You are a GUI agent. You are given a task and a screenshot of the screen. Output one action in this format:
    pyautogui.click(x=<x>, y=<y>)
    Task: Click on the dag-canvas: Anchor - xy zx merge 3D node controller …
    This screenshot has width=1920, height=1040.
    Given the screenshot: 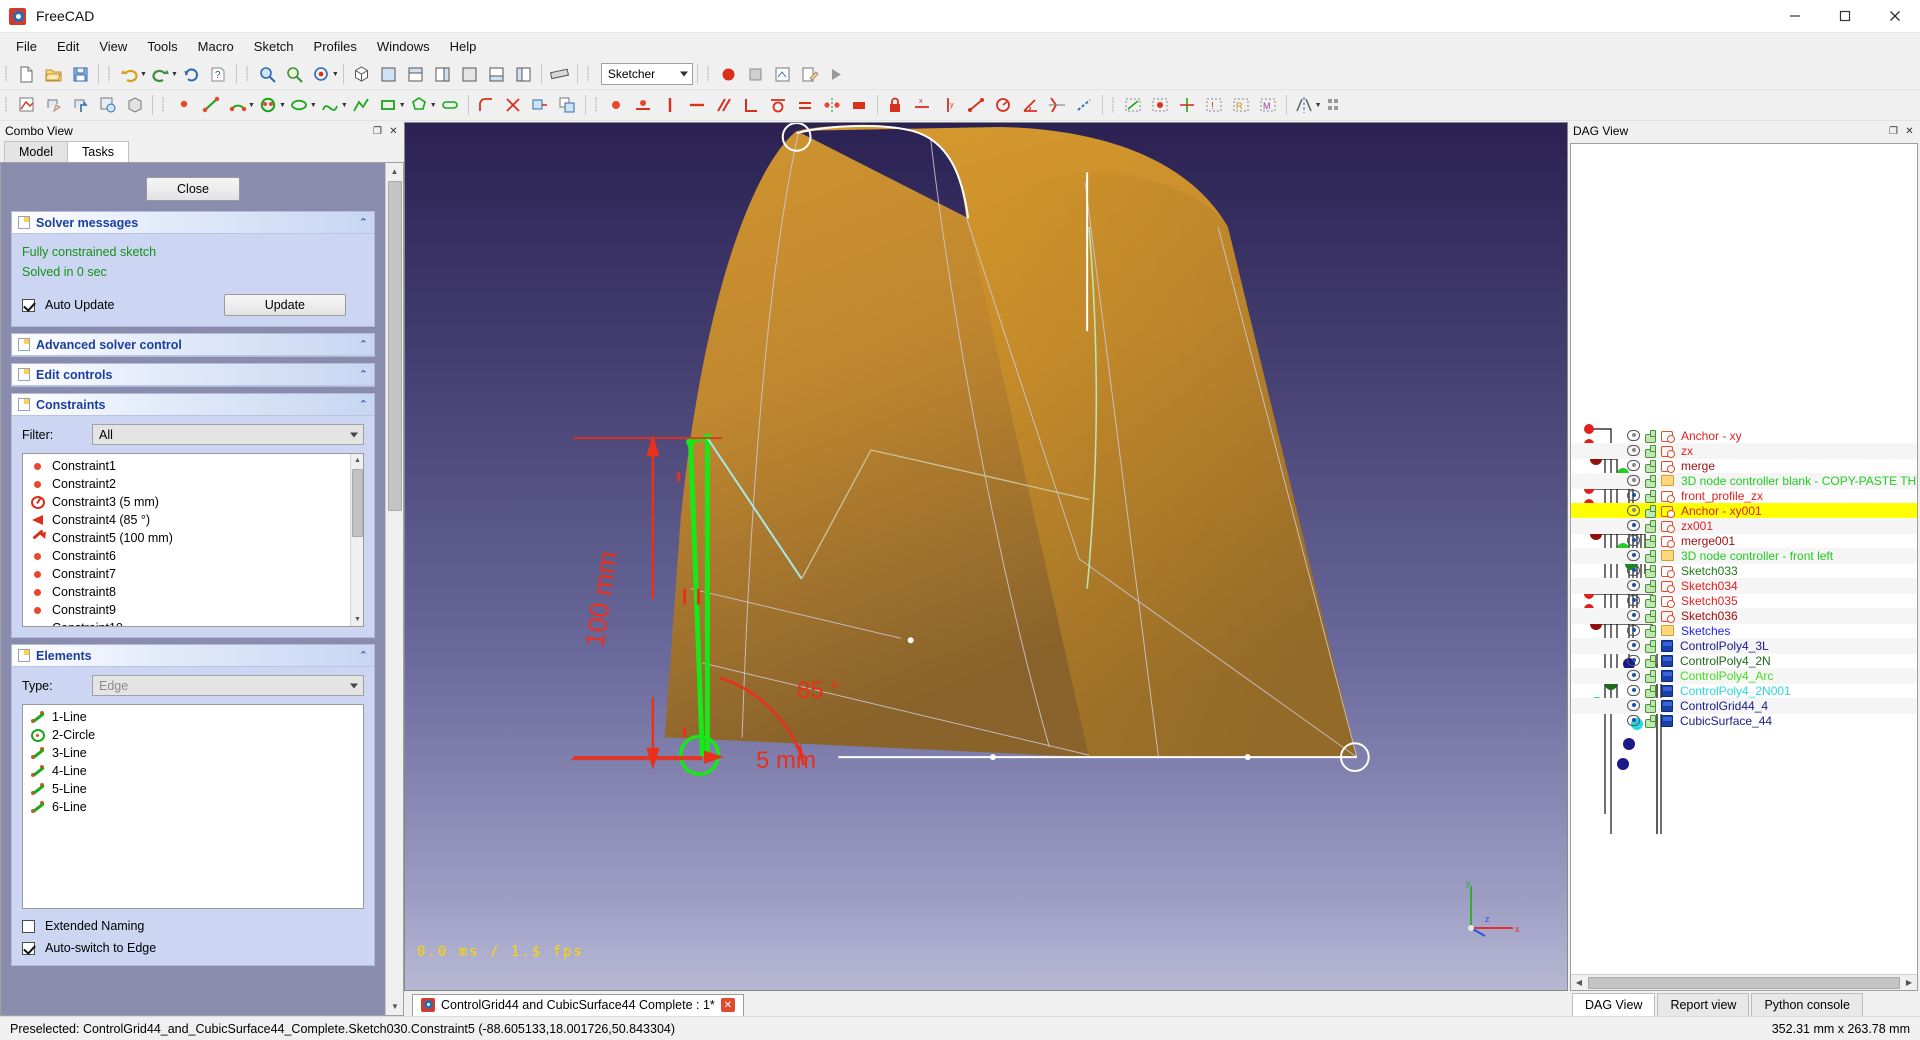 What is the action you would take?
    pyautogui.click(x=1744, y=559)
    